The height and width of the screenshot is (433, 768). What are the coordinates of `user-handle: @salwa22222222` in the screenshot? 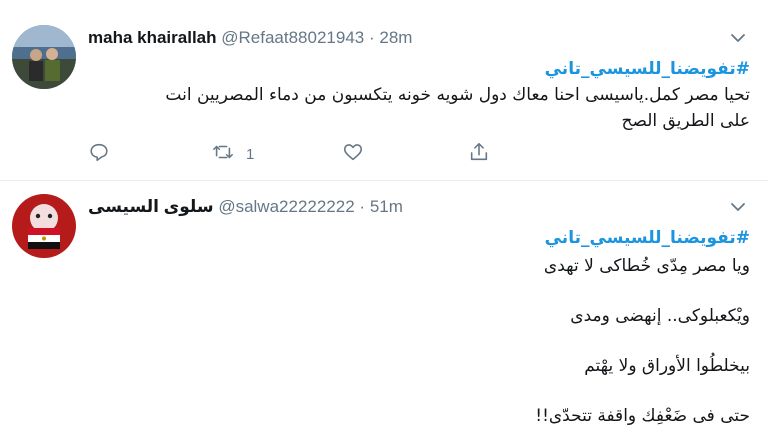 It's located at (286, 206).